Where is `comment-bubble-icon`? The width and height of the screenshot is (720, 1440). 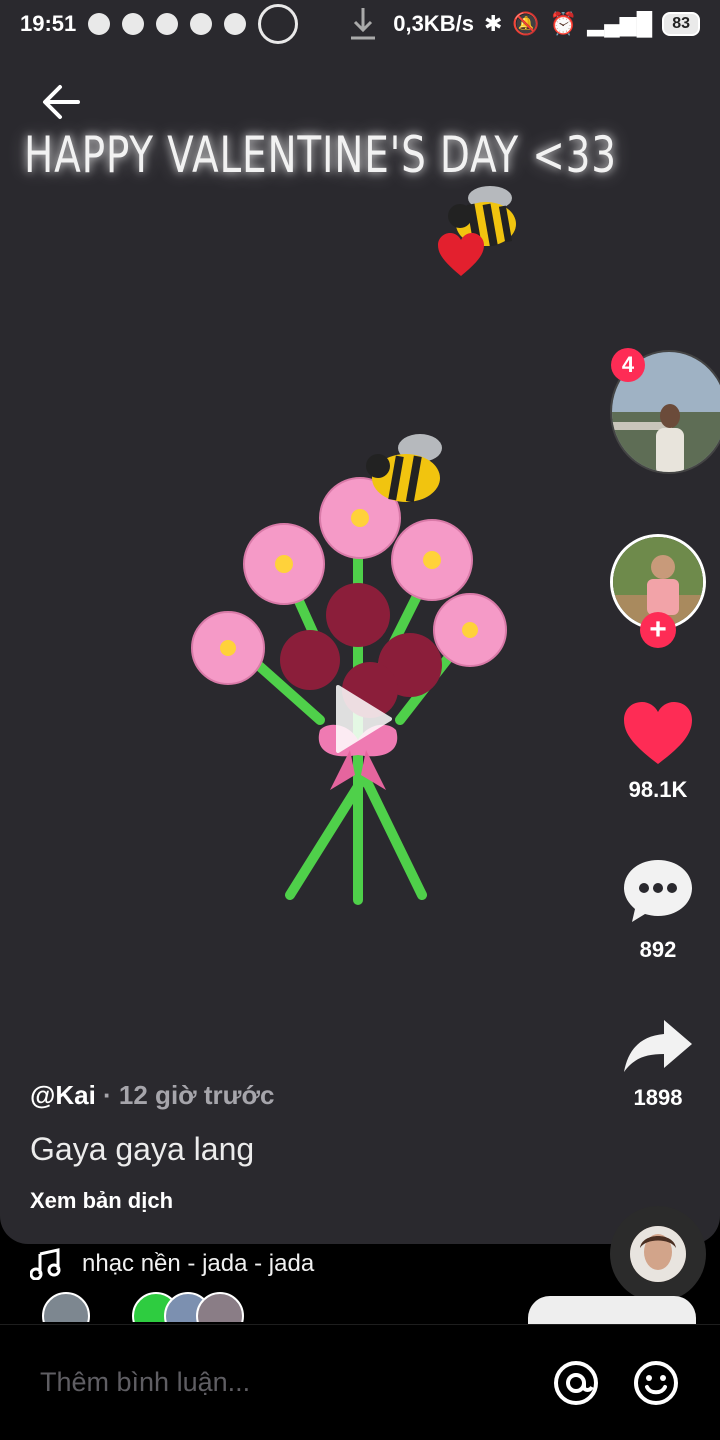 comment-bubble-icon is located at coordinates (658, 891).